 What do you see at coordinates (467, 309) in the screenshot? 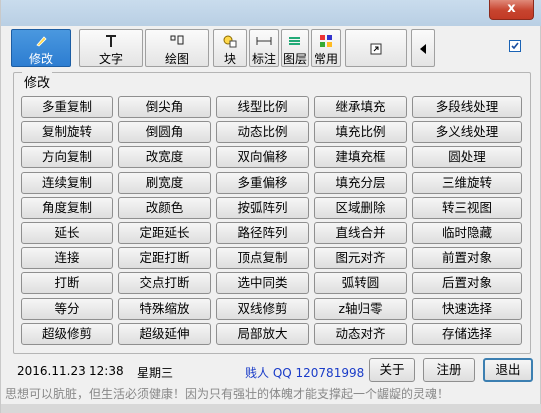
I see `function-button: 快速选择` at bounding box center [467, 309].